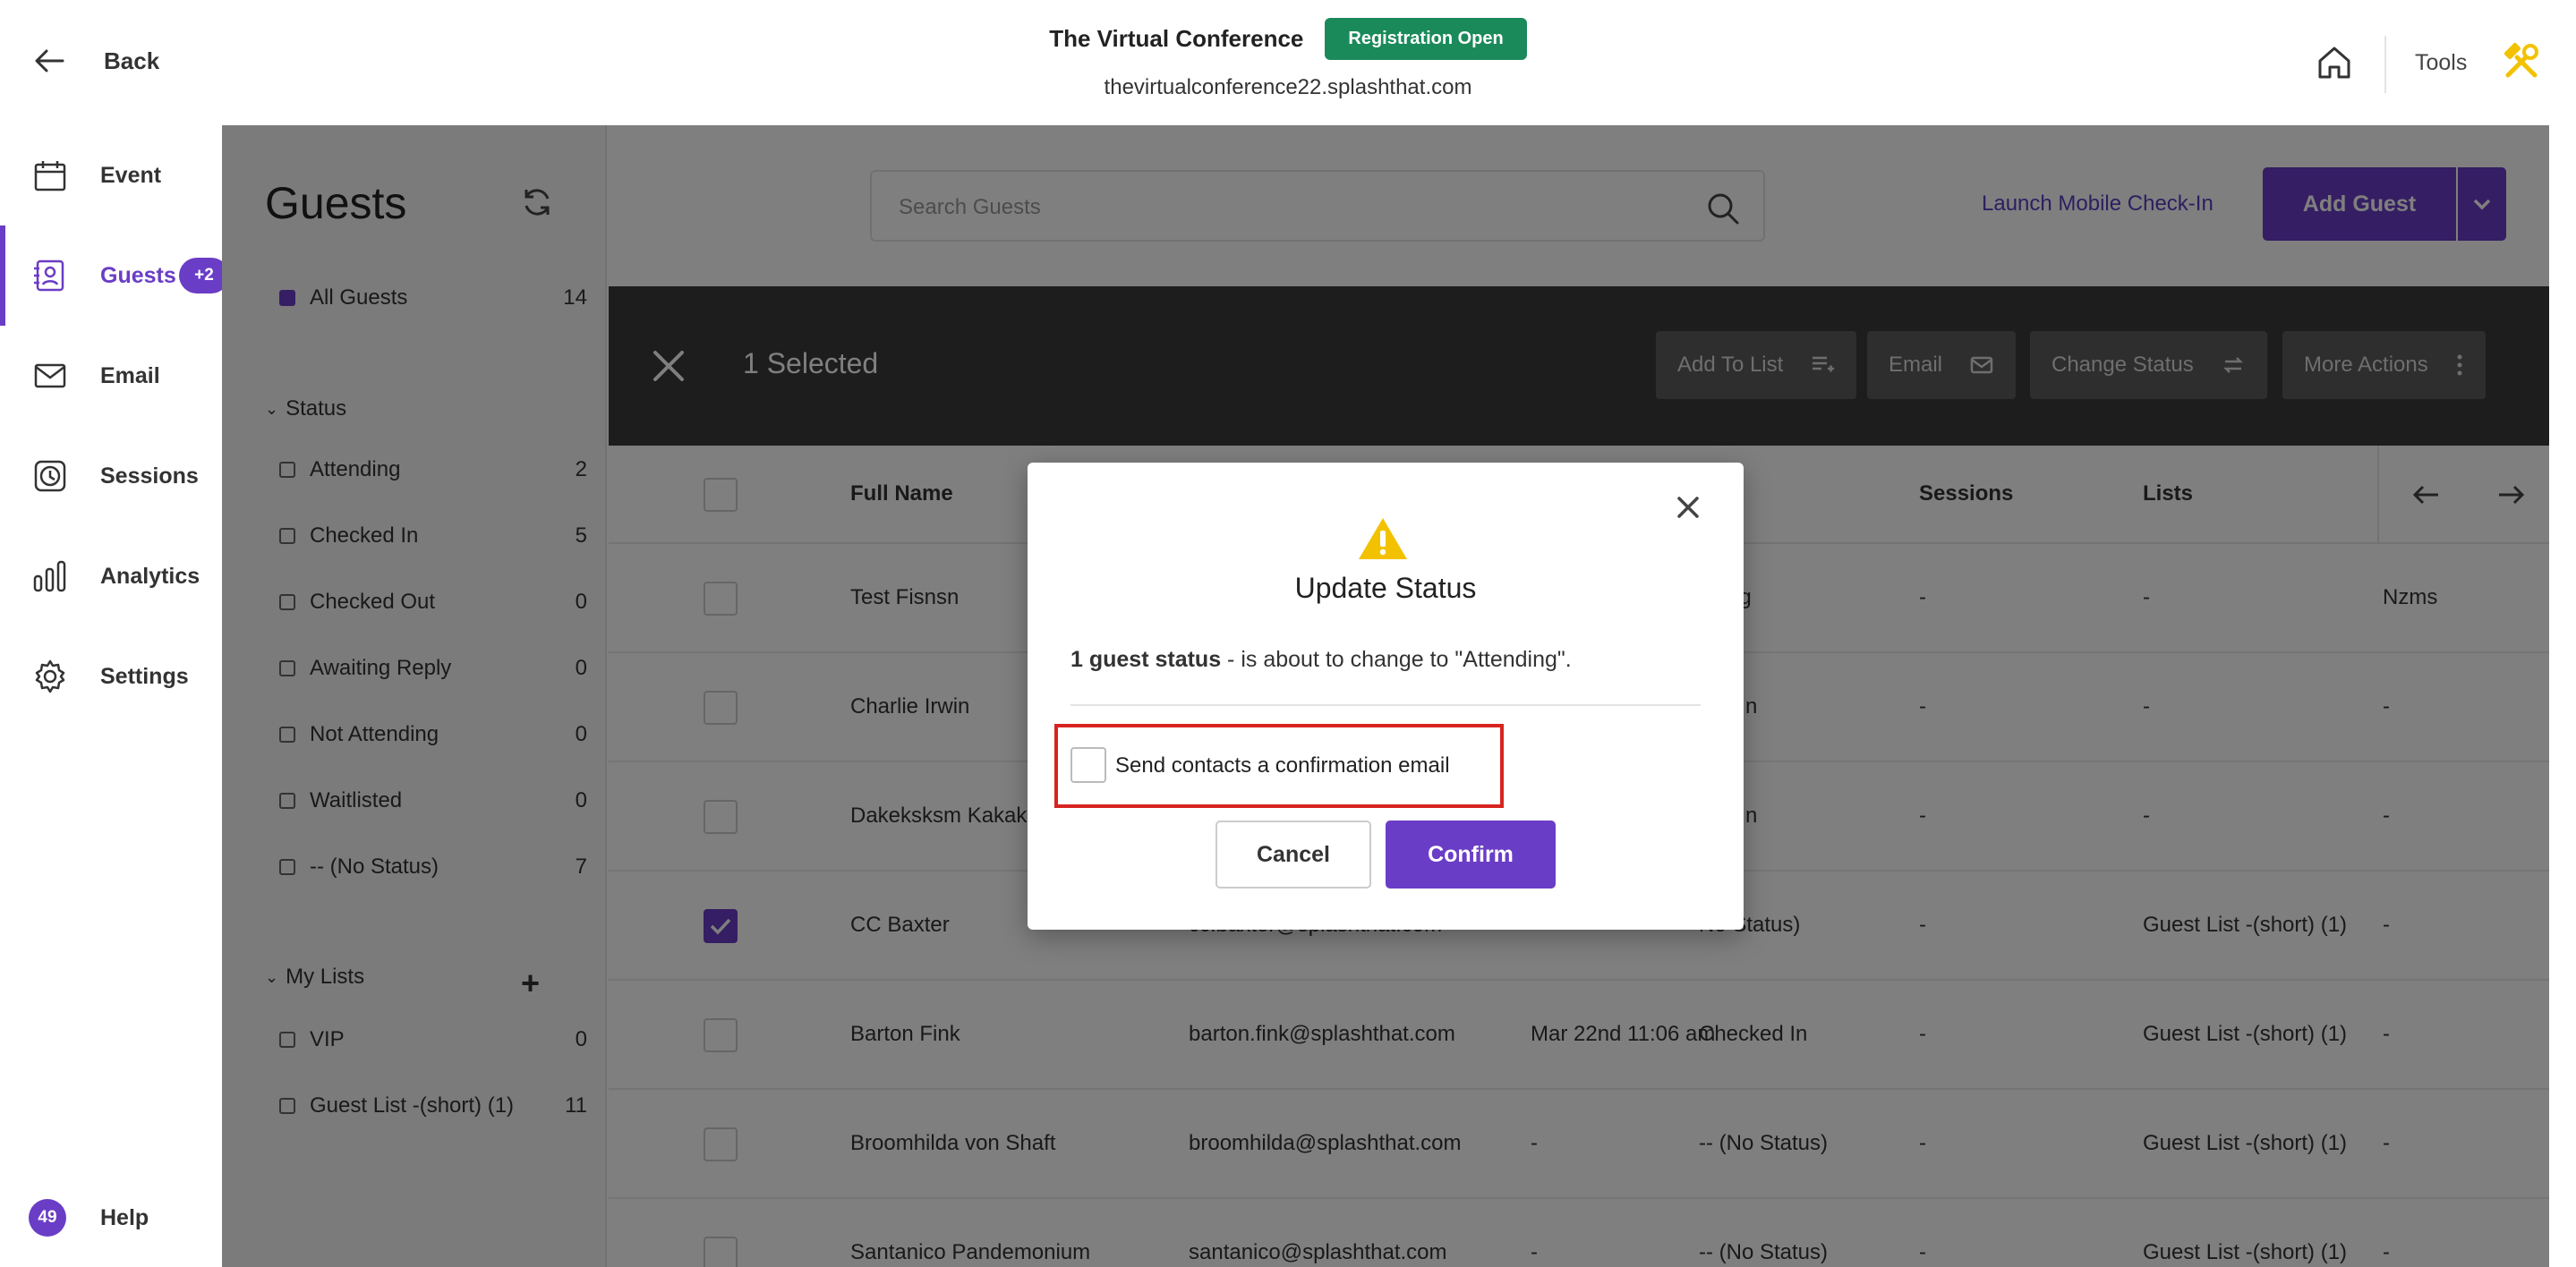 This screenshot has height=1267, width=2576. What do you see at coordinates (124, 1217) in the screenshot?
I see `help-label: Help` at bounding box center [124, 1217].